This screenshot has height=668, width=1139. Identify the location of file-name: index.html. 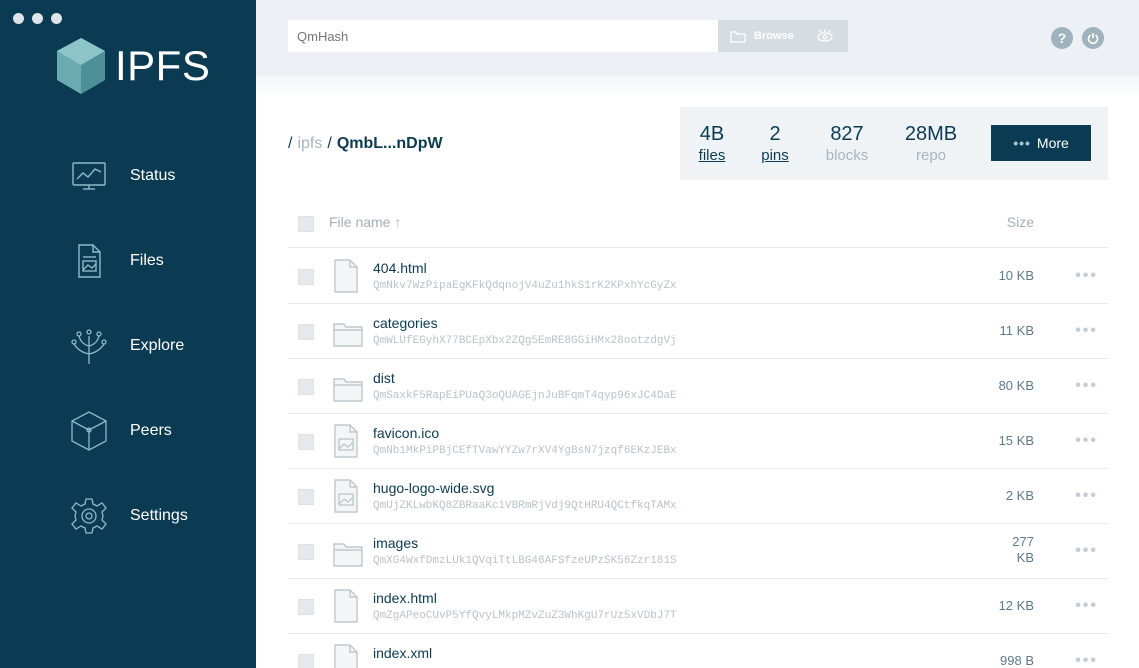
(405, 598).